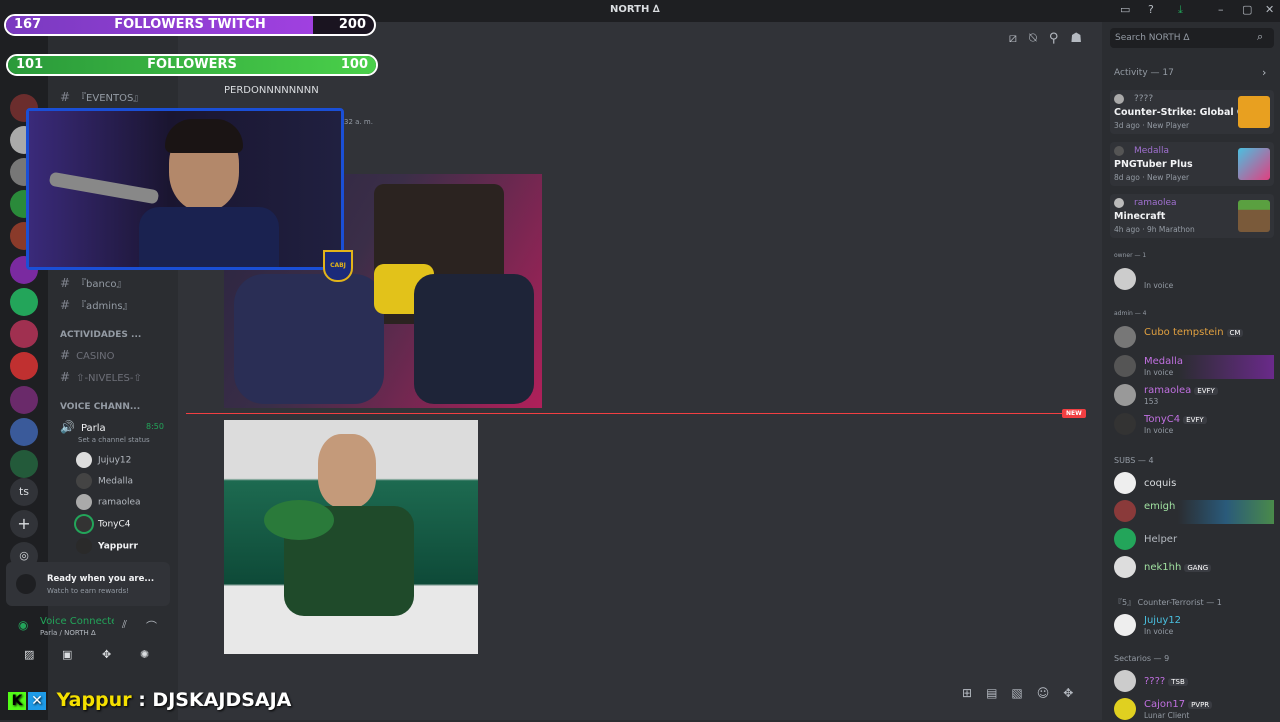 This screenshot has height=722, width=1280. Describe the element at coordinates (119, 502) in the screenshot. I see `voice-user-name: ramaolea` at that location.